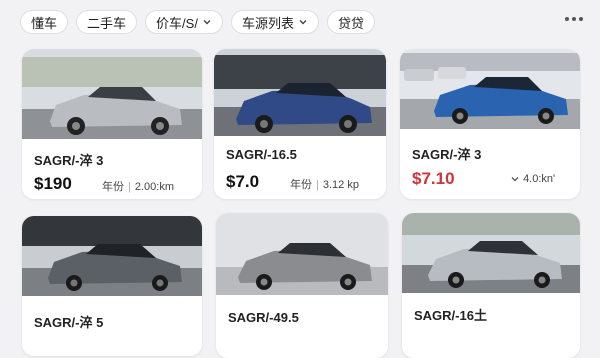  I want to click on listing-title: SAGR/-16土, so click(450, 315).